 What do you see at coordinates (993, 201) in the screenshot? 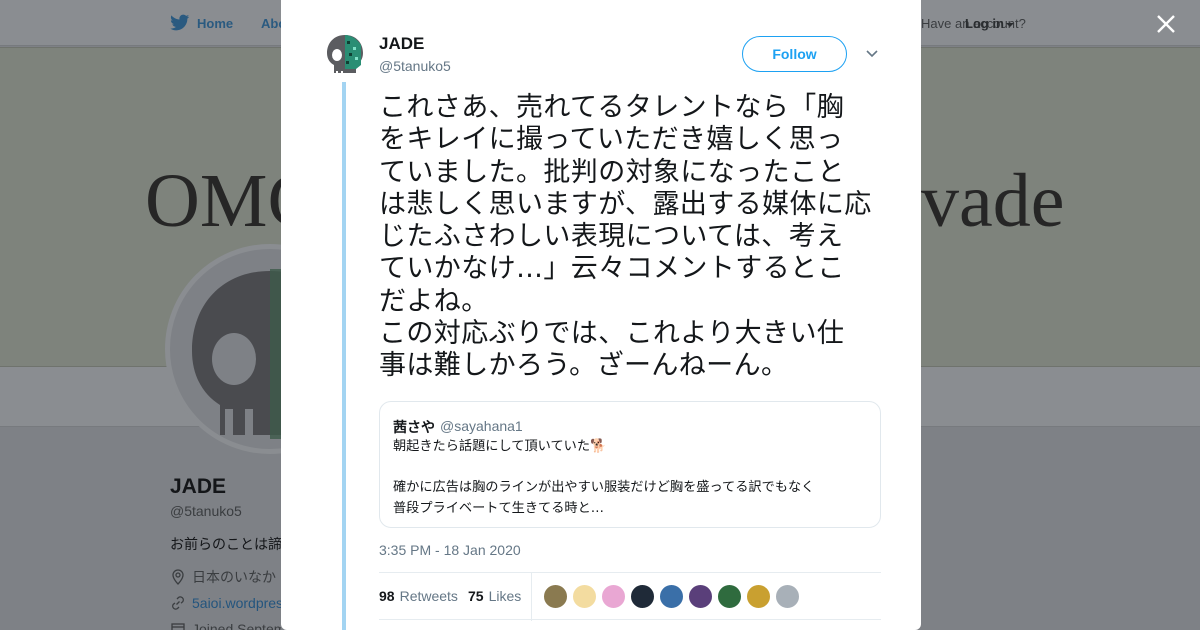
I see `banner-text-right: vade` at bounding box center [993, 201].